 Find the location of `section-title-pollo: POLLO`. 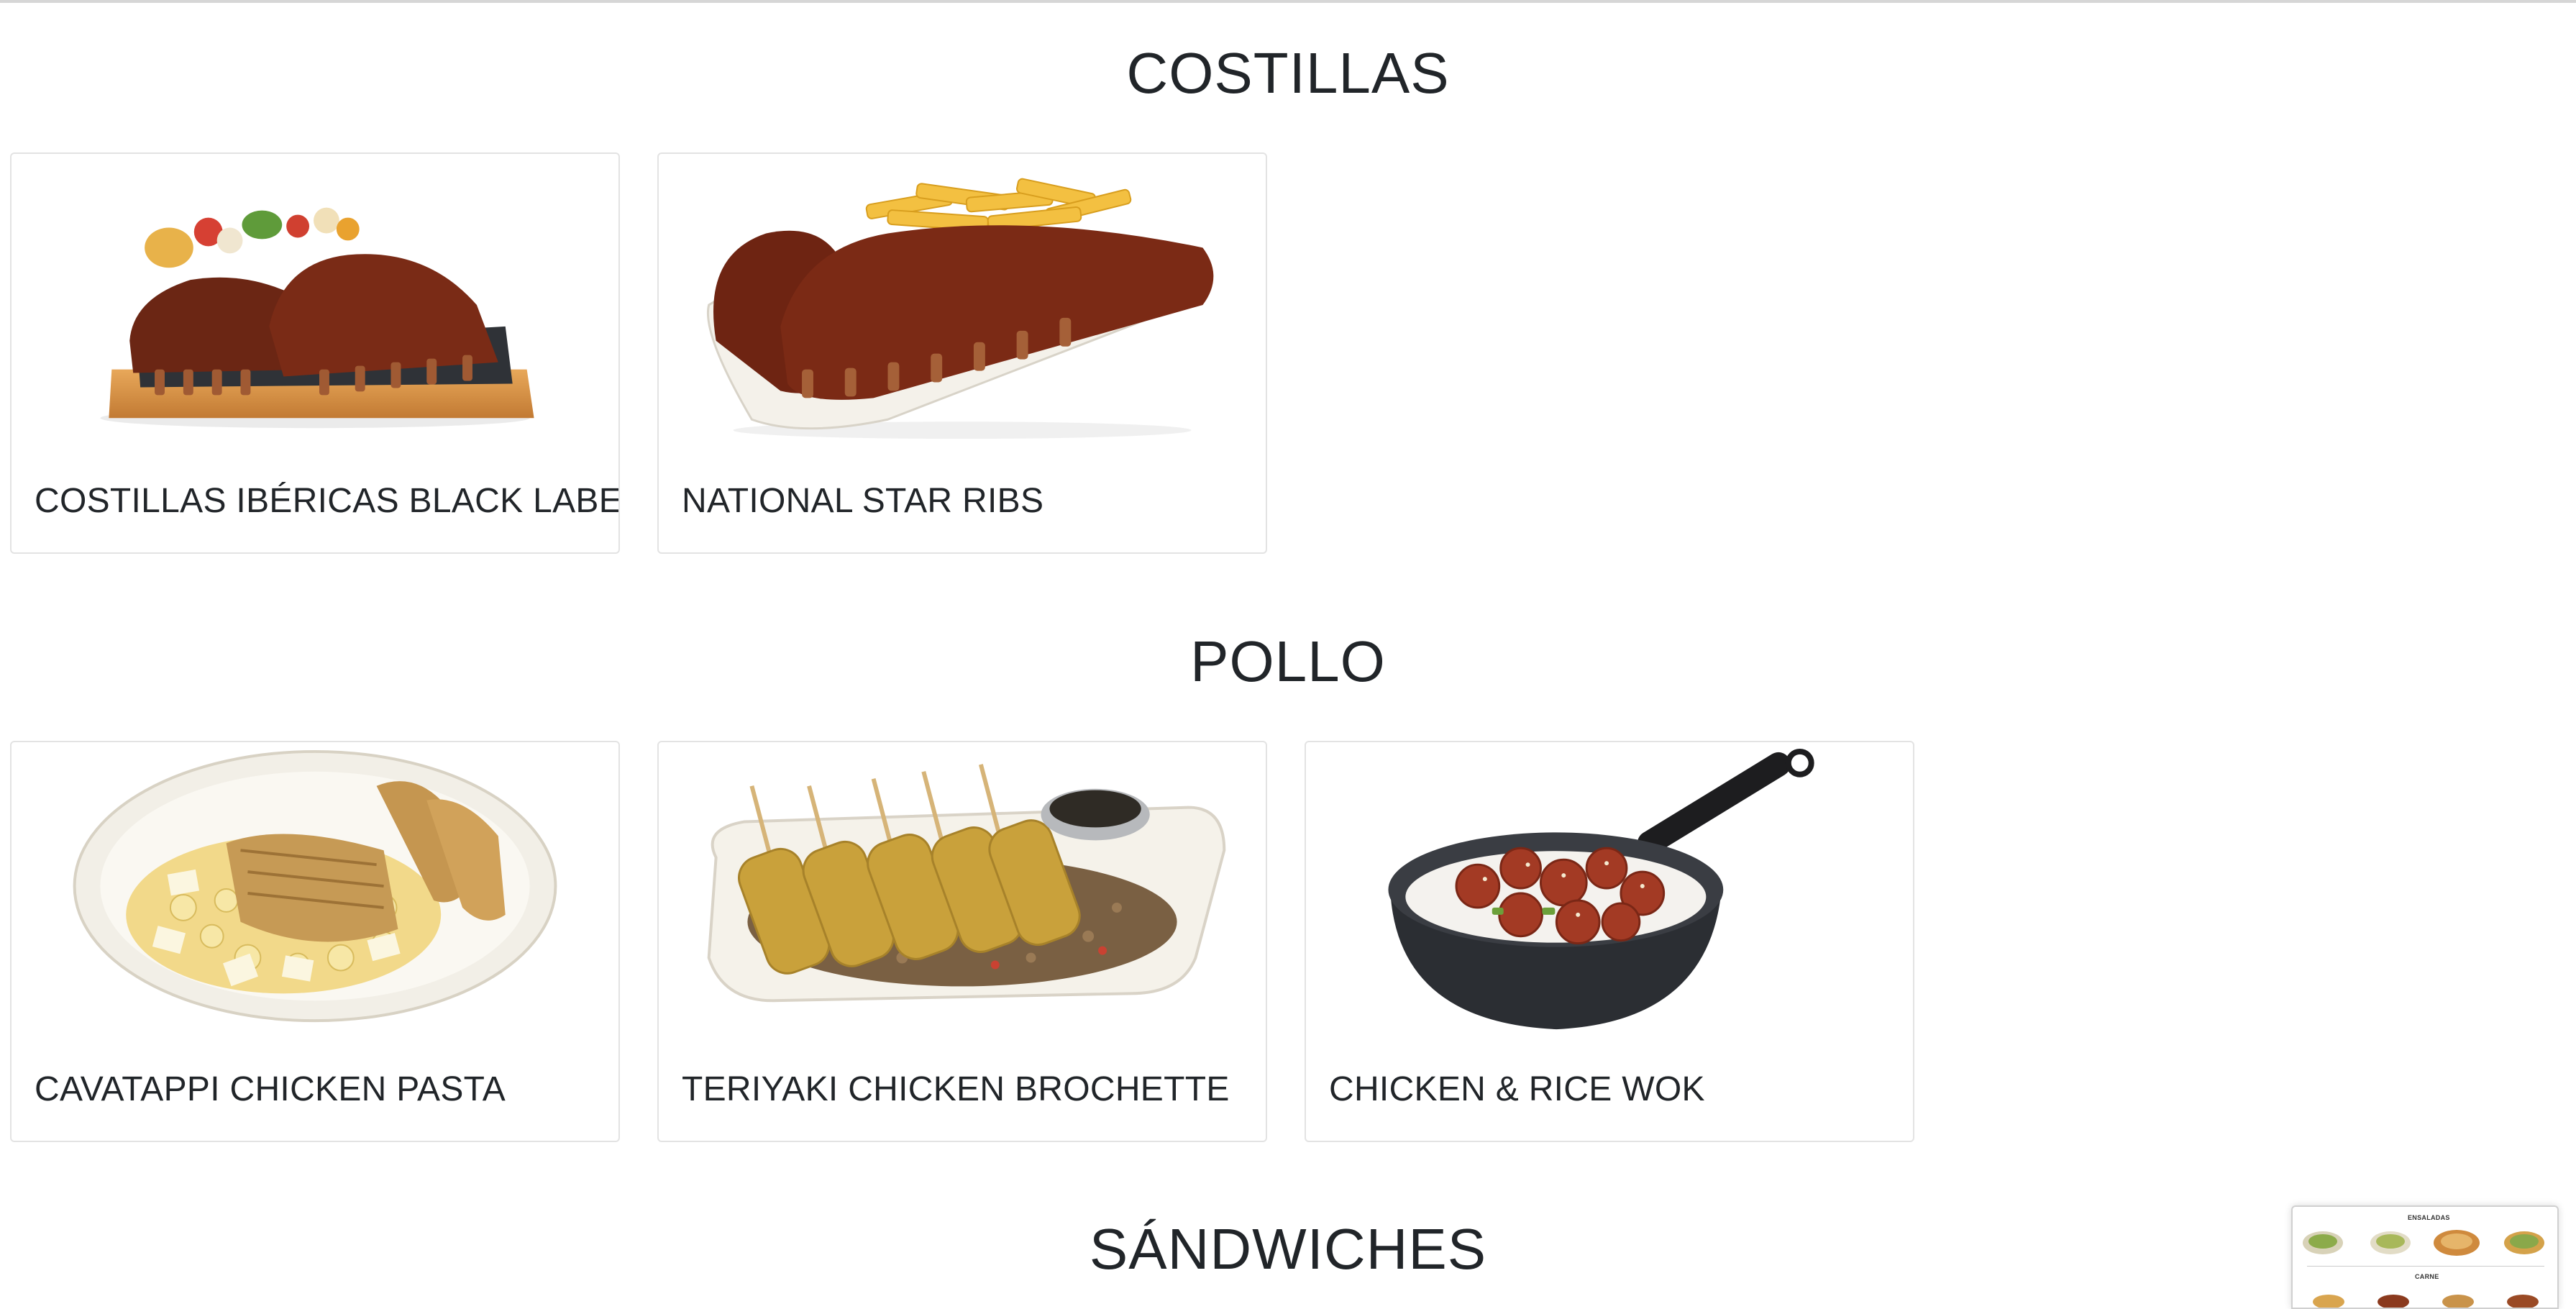

section-title-pollo: POLLO is located at coordinates (1288, 661).